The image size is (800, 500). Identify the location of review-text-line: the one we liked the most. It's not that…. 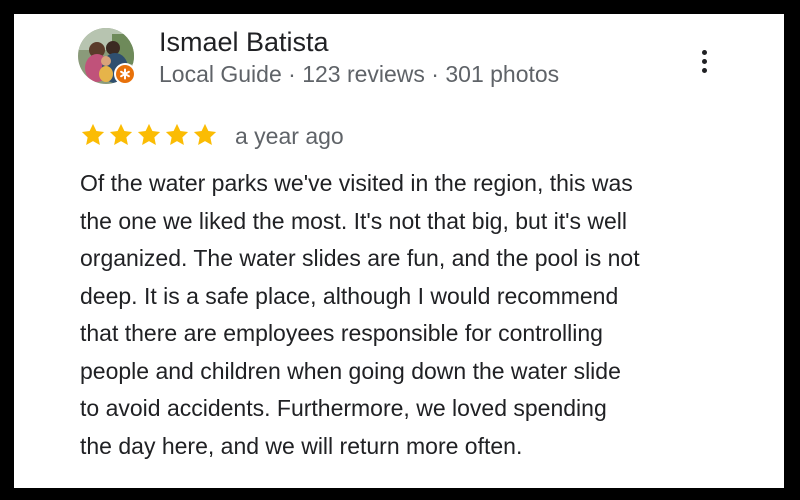
(354, 220).